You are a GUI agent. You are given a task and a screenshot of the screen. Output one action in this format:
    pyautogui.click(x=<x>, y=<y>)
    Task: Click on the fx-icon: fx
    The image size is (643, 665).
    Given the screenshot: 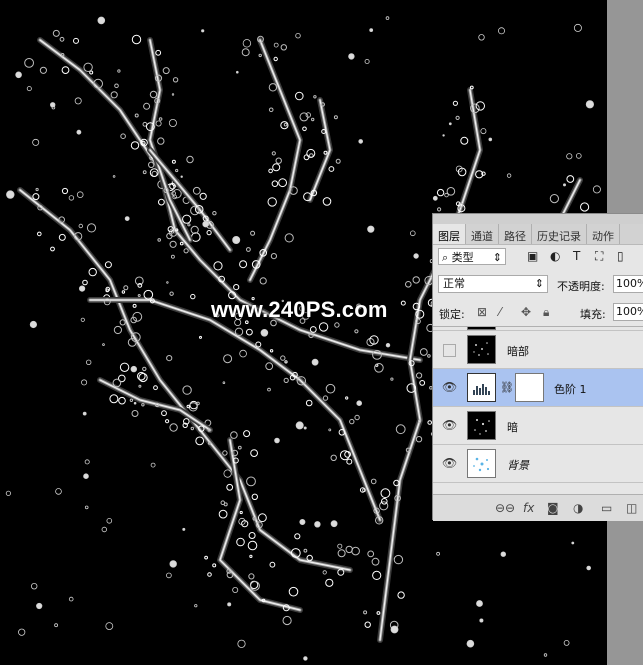 What is the action you would take?
    pyautogui.click(x=528, y=508)
    